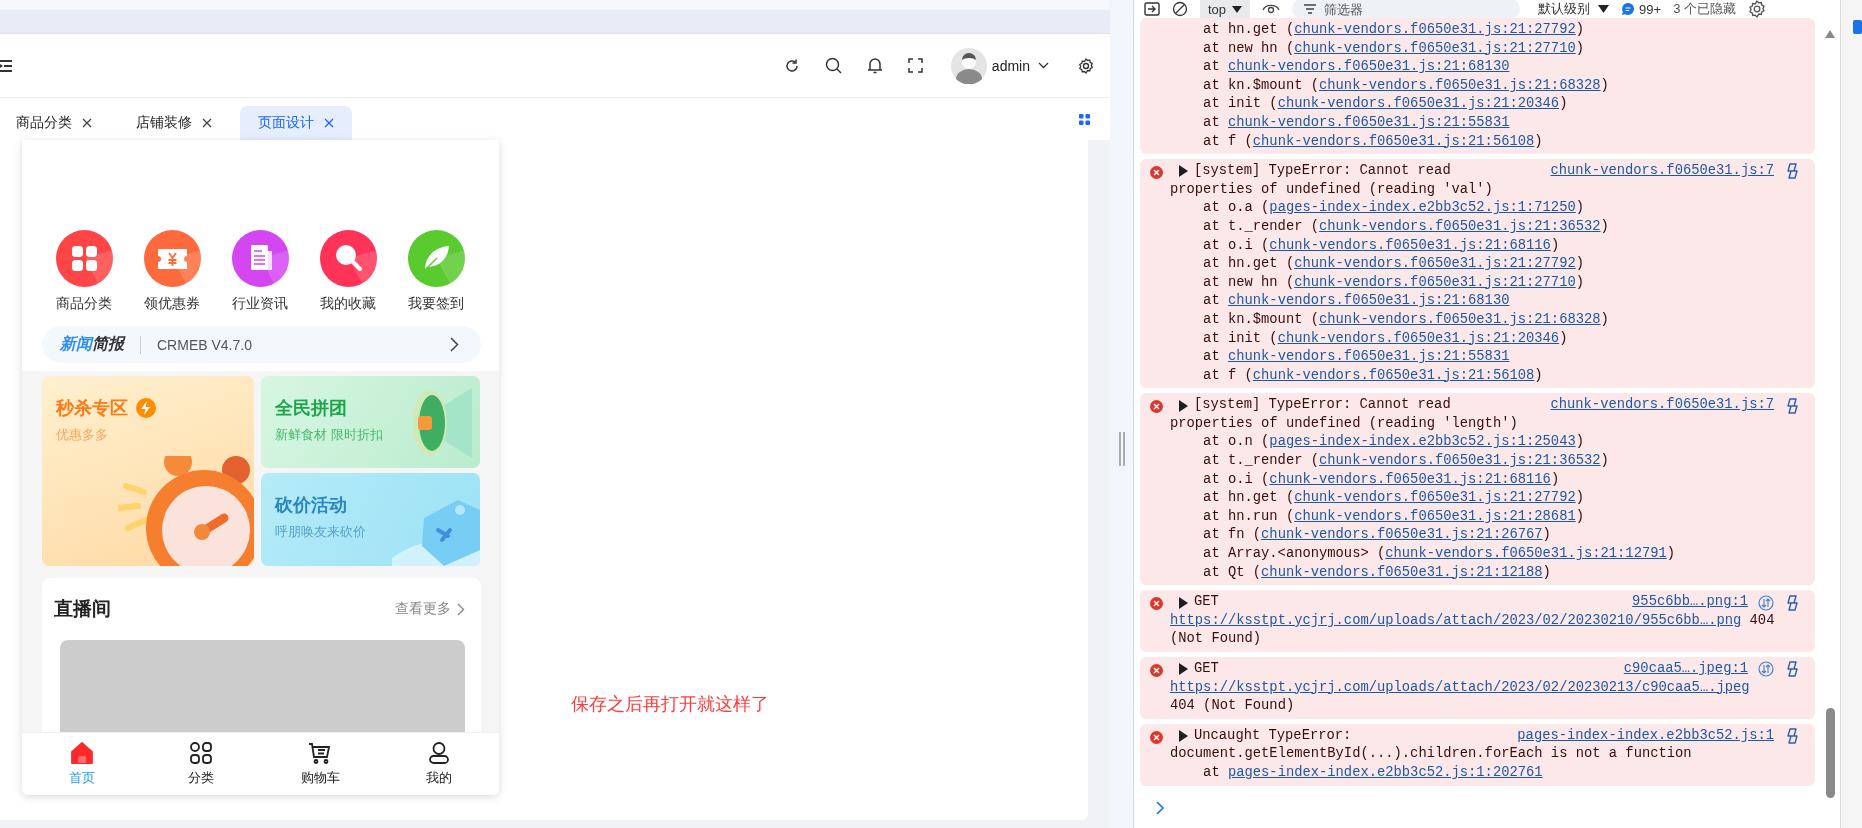  Describe the element at coordinates (1857, 27) in the screenshot. I see `panel-icon` at that location.